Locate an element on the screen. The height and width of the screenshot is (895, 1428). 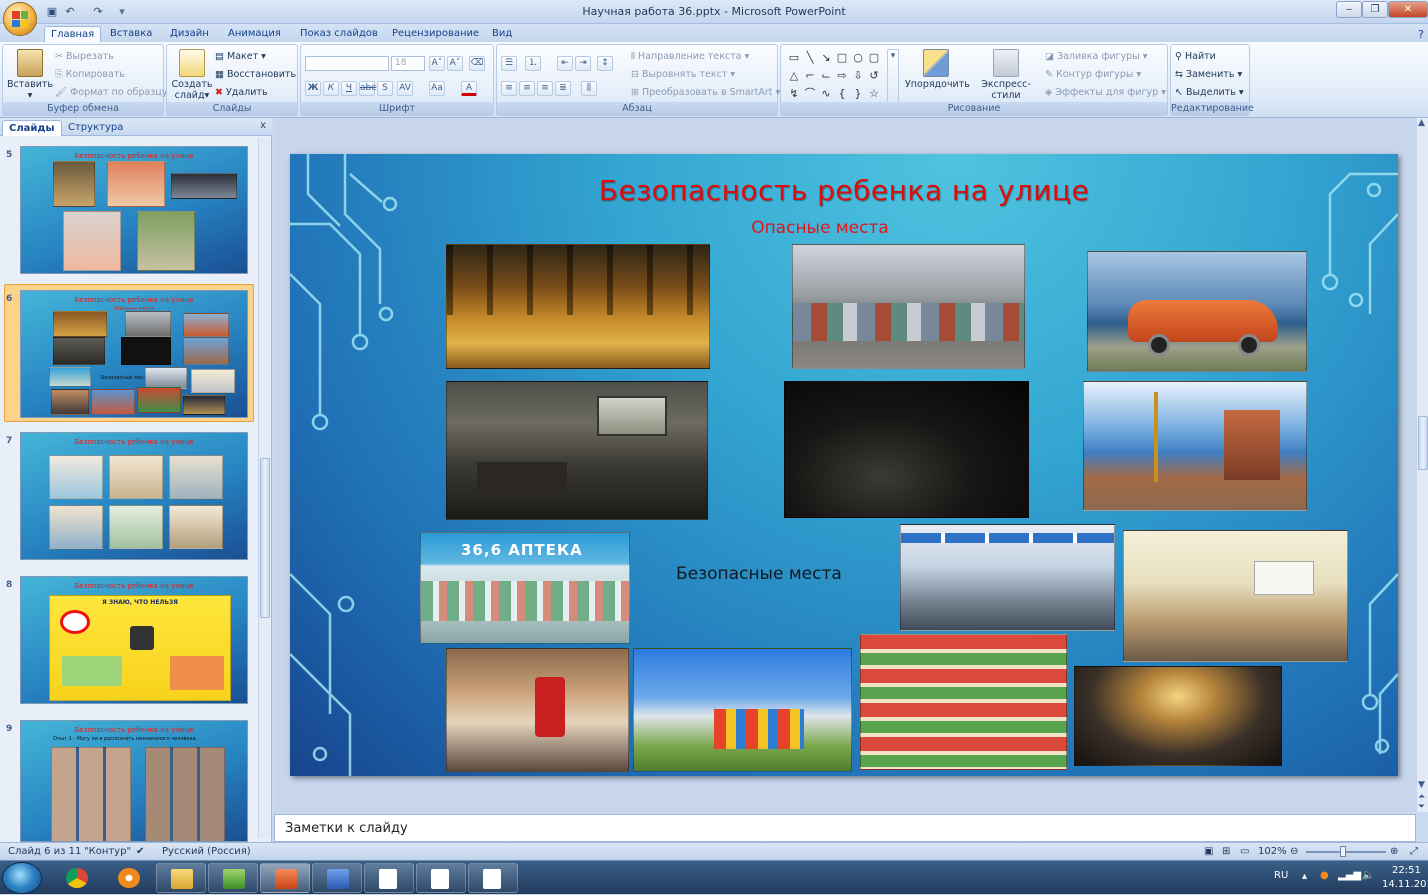
triangle-shape-icon: △ is located at coordinates (794, 76).